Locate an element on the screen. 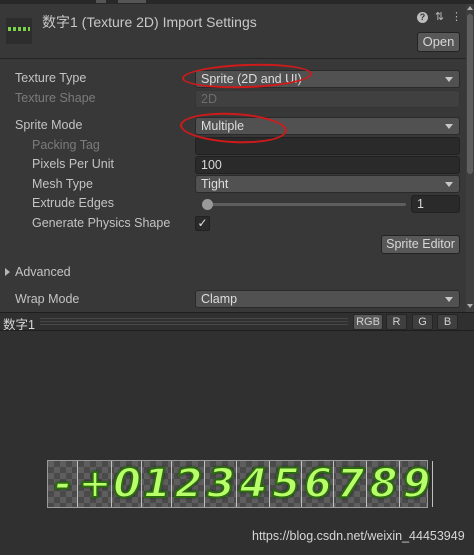 This screenshot has width=474, height=555. pixels-per-unit-label: Pixels Per Unit is located at coordinates (73, 164).